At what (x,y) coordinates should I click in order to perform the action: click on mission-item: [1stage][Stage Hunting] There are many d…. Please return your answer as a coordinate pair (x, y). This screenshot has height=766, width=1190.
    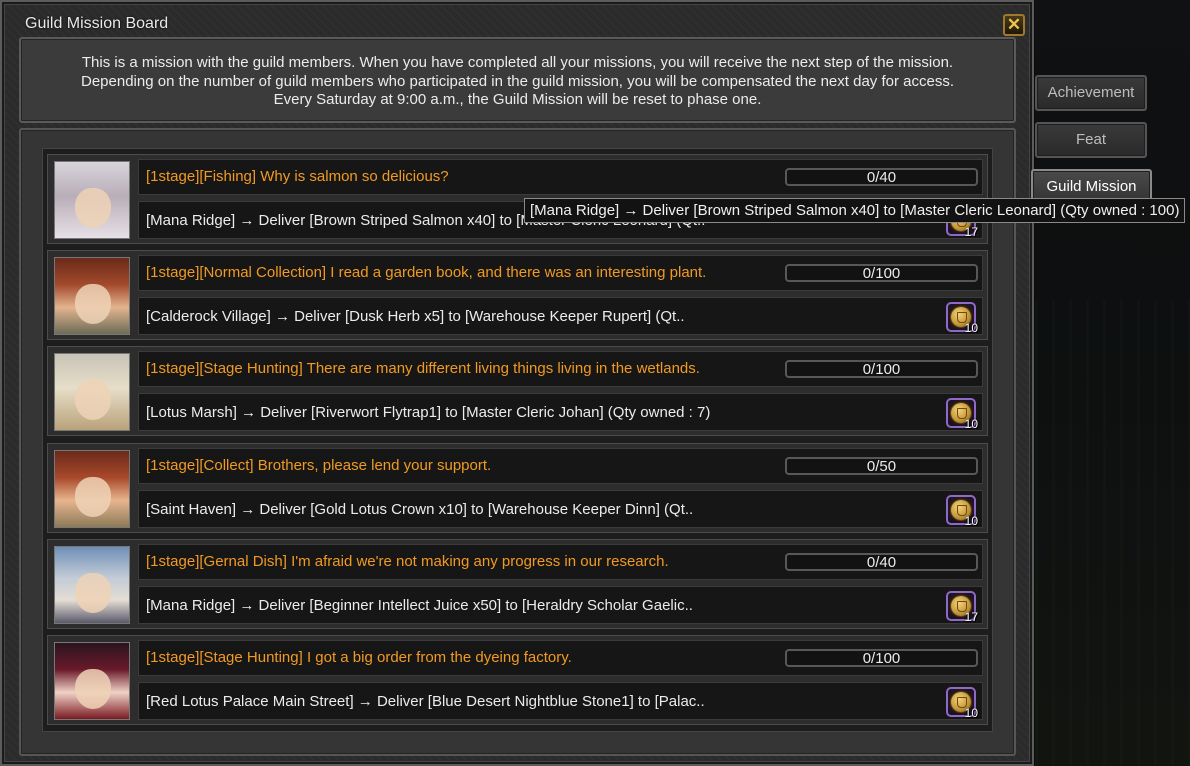
    Looking at the image, I should click on (517, 391).